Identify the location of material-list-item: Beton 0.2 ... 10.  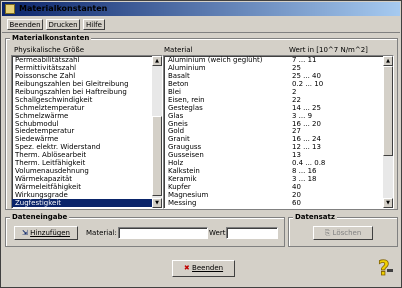
(278, 84).